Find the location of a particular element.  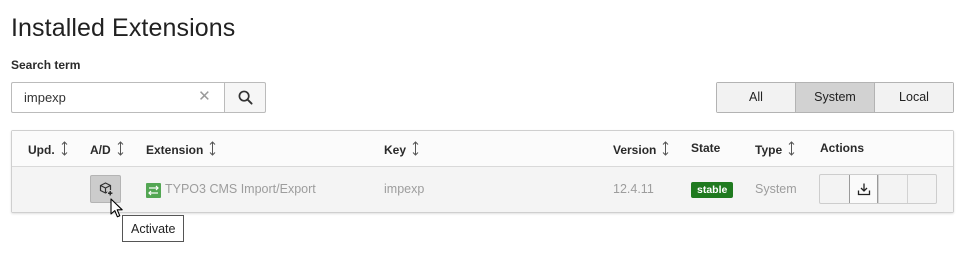

activate-extension-icon is located at coordinates (106, 189).